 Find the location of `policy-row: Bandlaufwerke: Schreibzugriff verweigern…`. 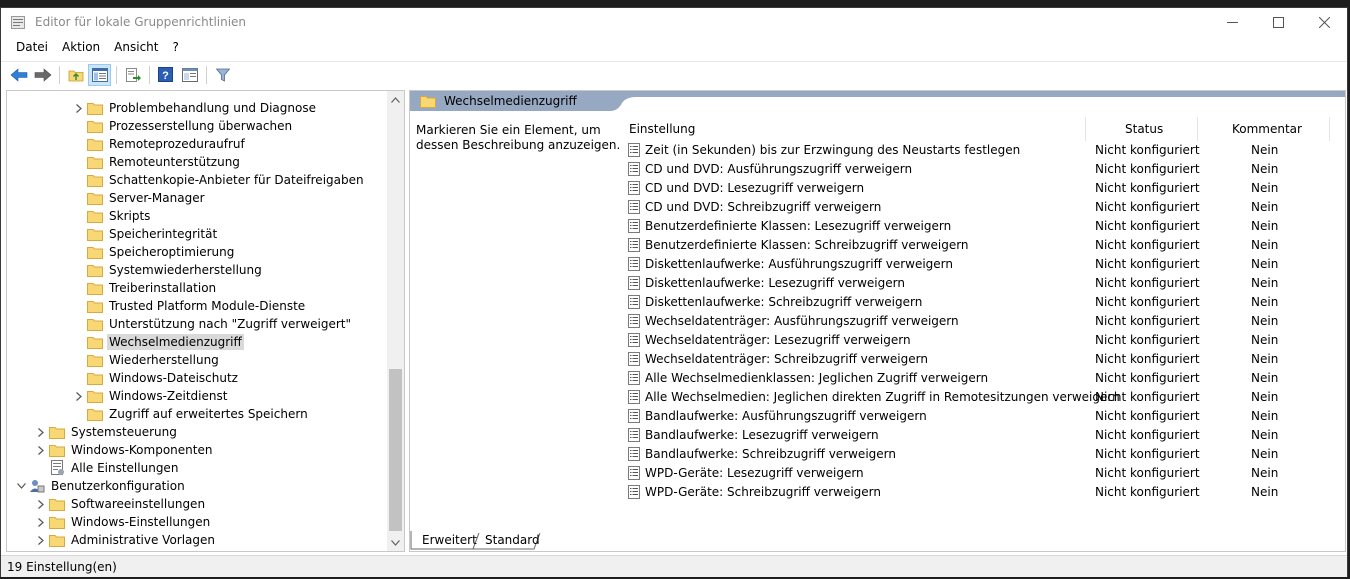

policy-row: Bandlaufwerke: Schreibzugriff verweigern… is located at coordinates (983, 454).